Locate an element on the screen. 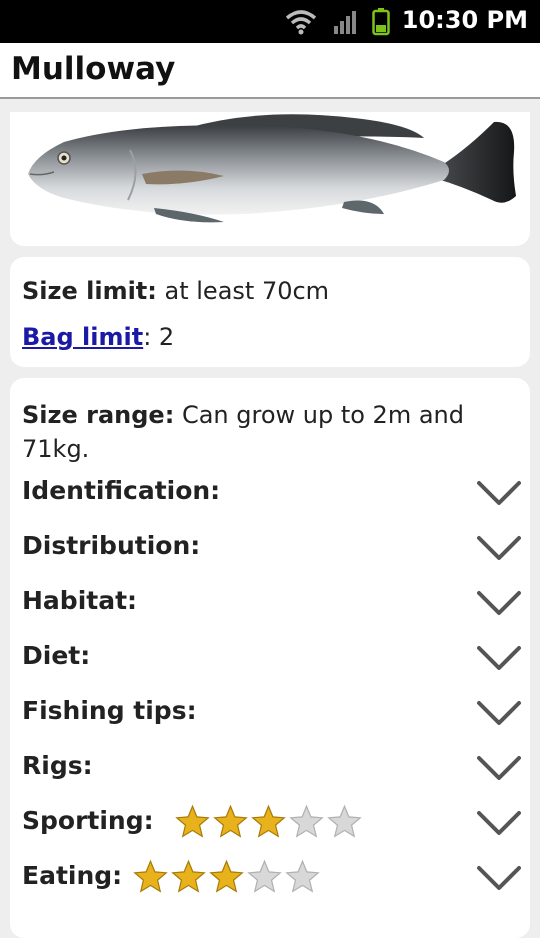  section-row-sporting: Sporting: is located at coordinates (272, 825).